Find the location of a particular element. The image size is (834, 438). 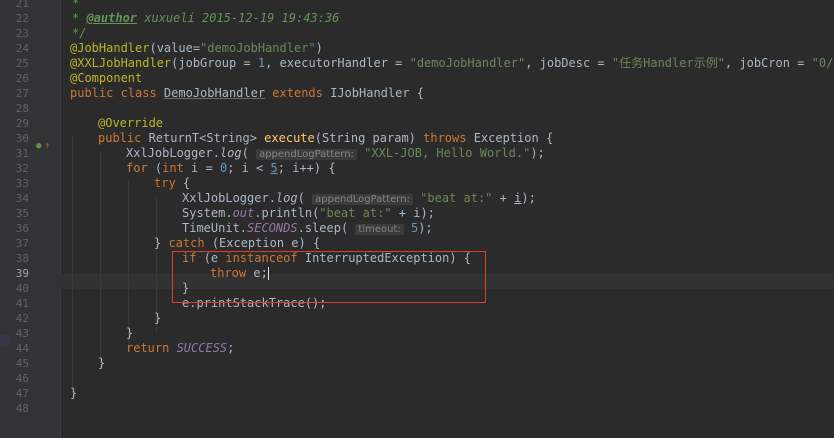

line-number: 26 is located at coordinates (22, 78).